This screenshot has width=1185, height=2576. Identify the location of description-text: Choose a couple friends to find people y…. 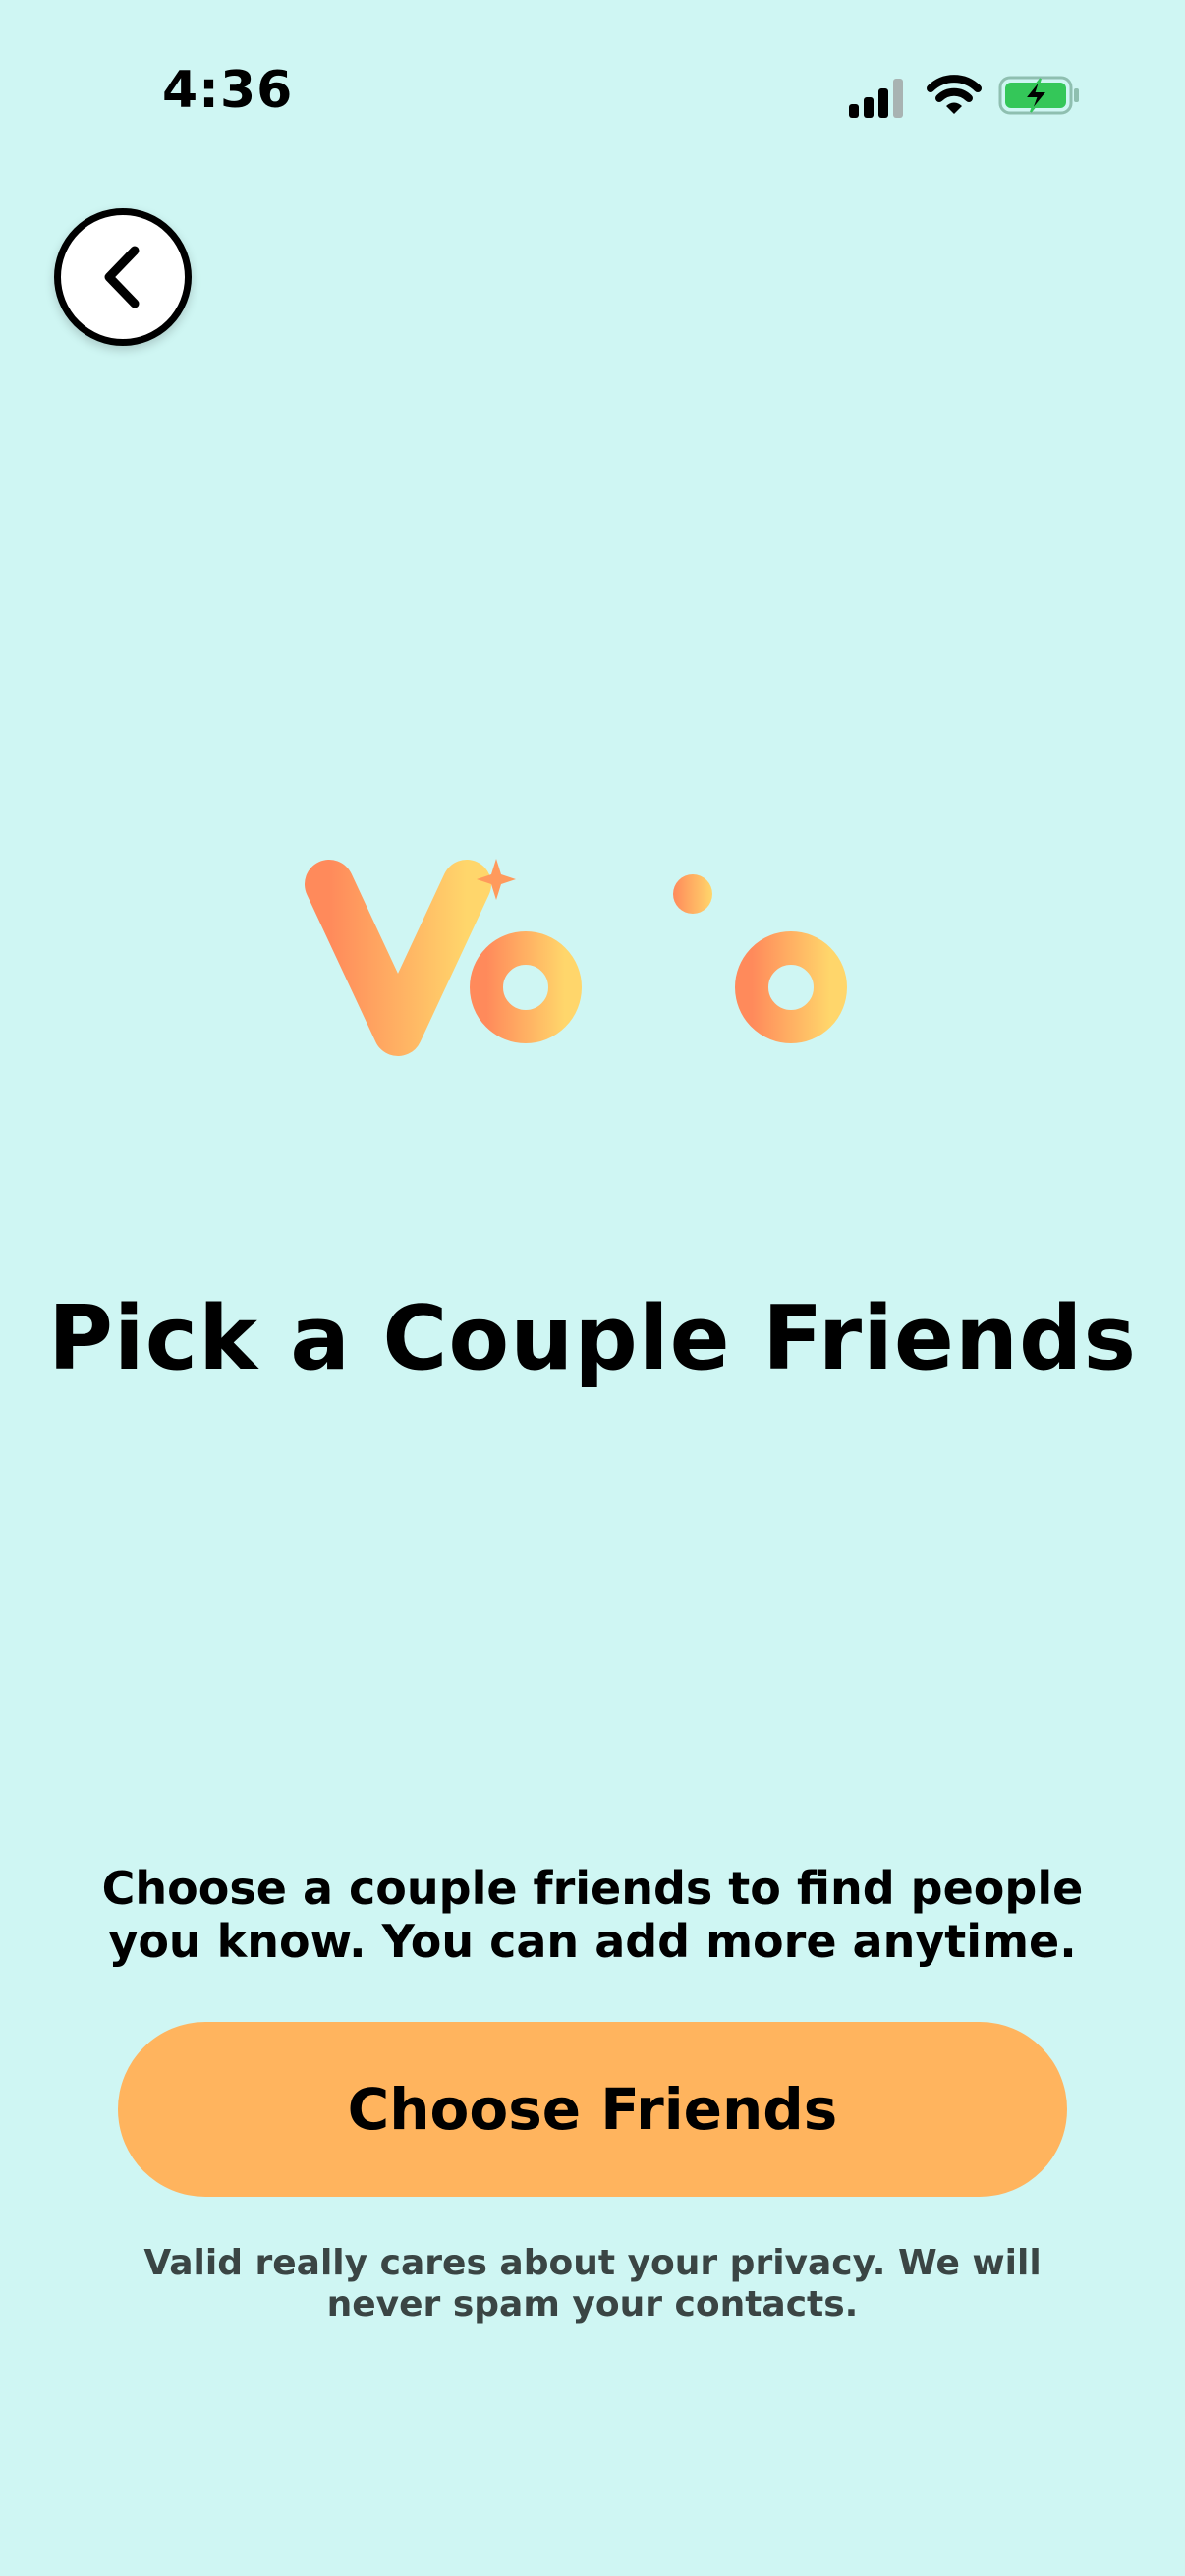
(592, 1915).